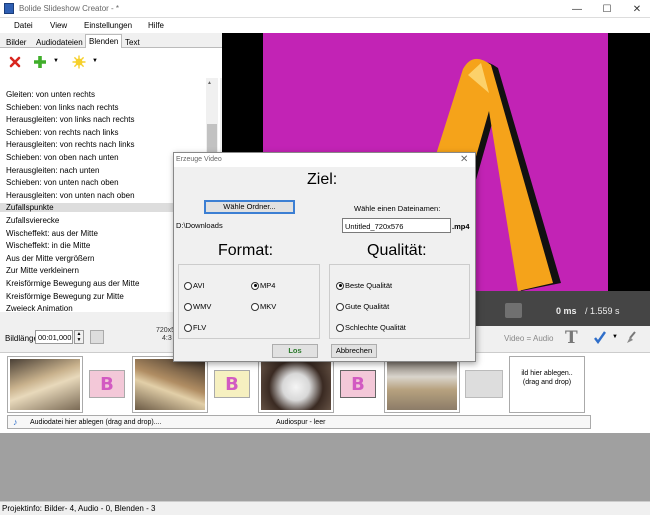 This screenshot has width=650, height=515. What do you see at coordinates (322, 179) in the screenshot?
I see `ziel-heading: Ziel:` at bounding box center [322, 179].